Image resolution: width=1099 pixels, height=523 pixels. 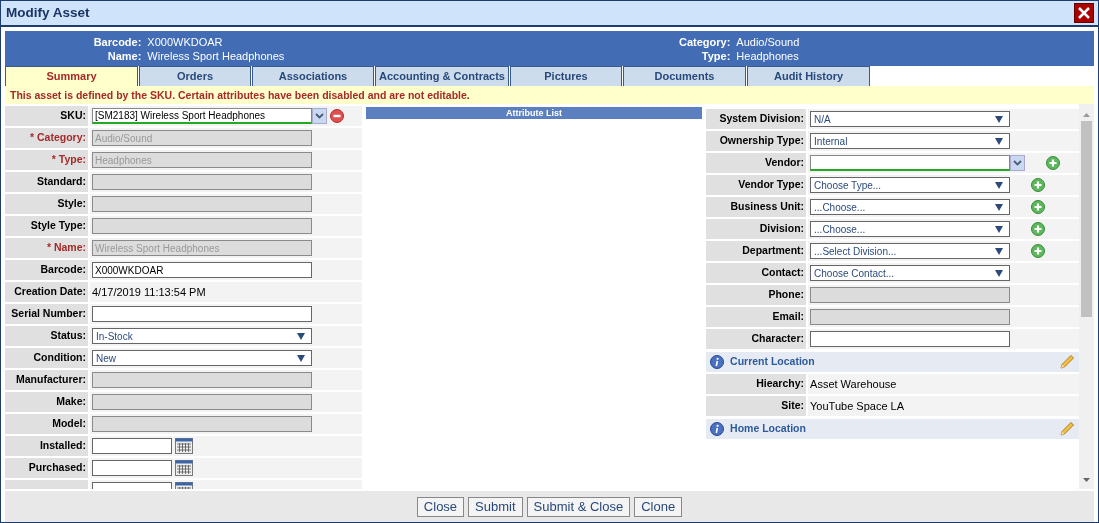 I want to click on tab: Audit History, so click(x=808, y=76).